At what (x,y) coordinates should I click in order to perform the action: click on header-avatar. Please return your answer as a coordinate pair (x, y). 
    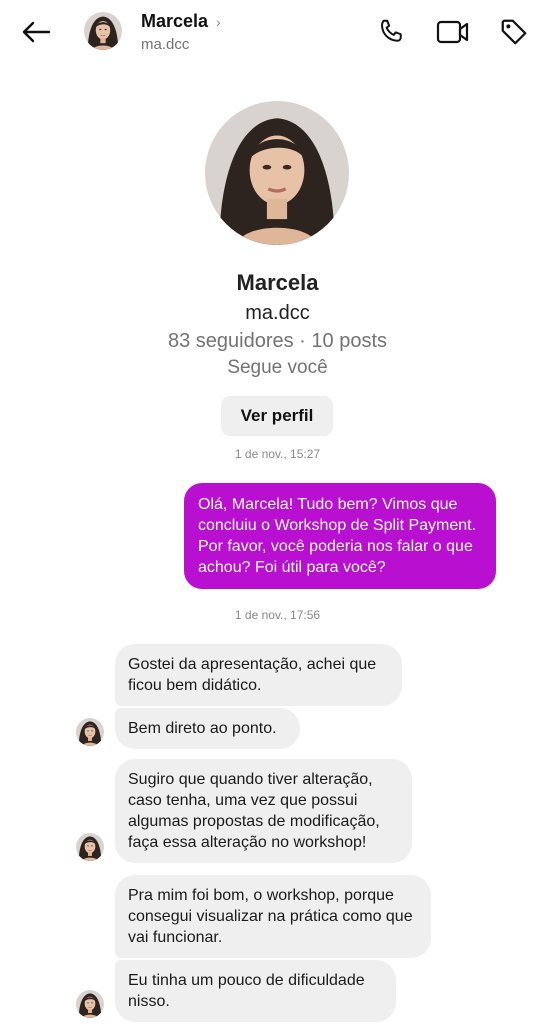
    Looking at the image, I should click on (103, 31).